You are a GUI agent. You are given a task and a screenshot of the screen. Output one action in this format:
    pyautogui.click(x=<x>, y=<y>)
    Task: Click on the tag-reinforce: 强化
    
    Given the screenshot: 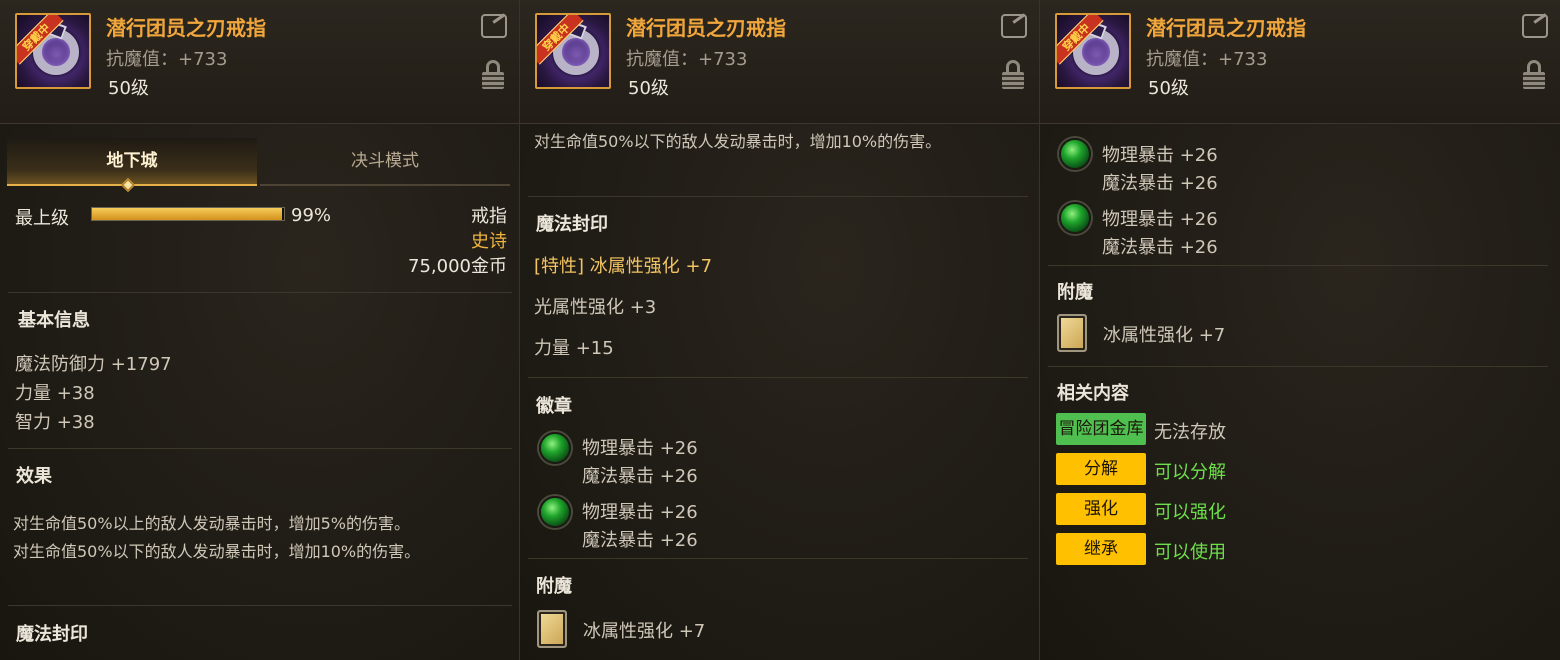 What is the action you would take?
    pyautogui.click(x=1101, y=509)
    